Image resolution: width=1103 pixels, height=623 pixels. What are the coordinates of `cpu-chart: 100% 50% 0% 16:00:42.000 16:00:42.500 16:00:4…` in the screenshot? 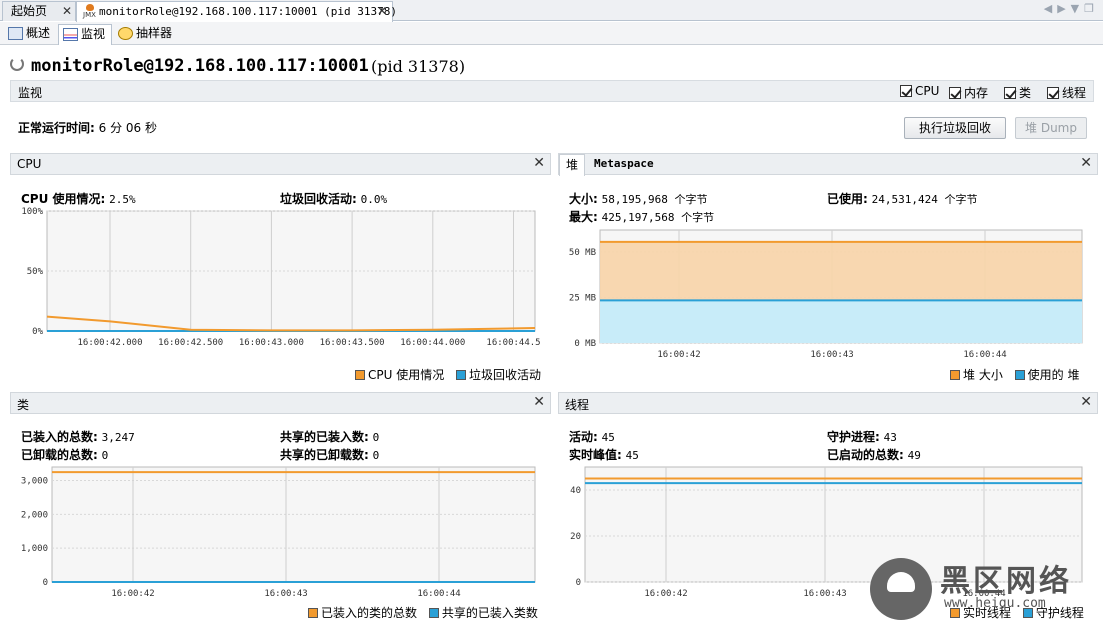 It's located at (280, 277).